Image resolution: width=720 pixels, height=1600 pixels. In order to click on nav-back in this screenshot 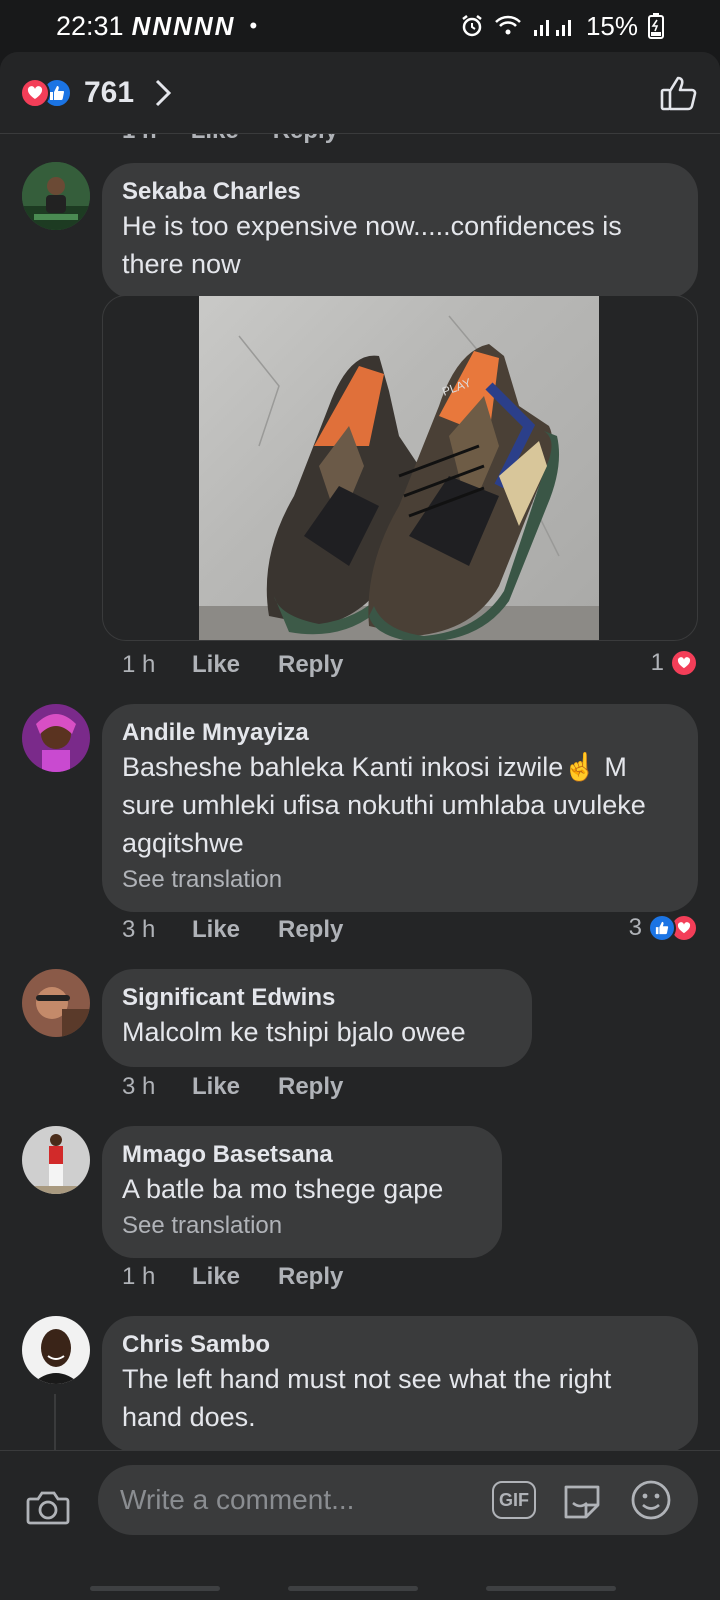, I will do `click(551, 1588)`.